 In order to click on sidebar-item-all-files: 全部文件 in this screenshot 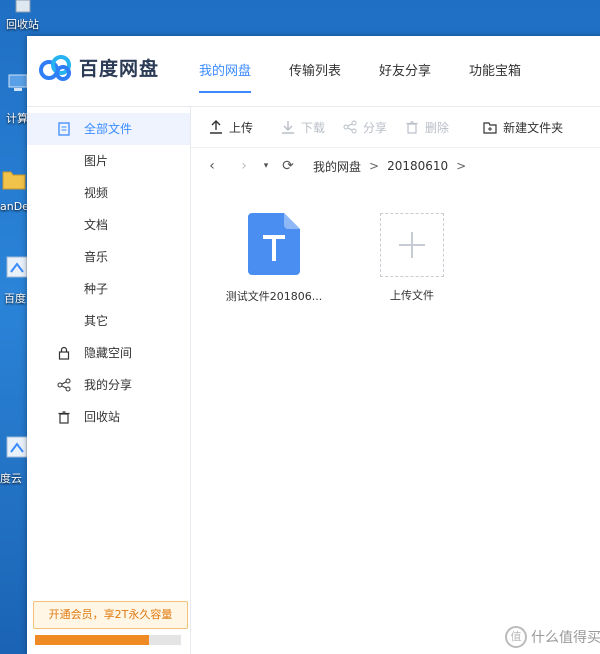, I will do `click(108, 129)`.